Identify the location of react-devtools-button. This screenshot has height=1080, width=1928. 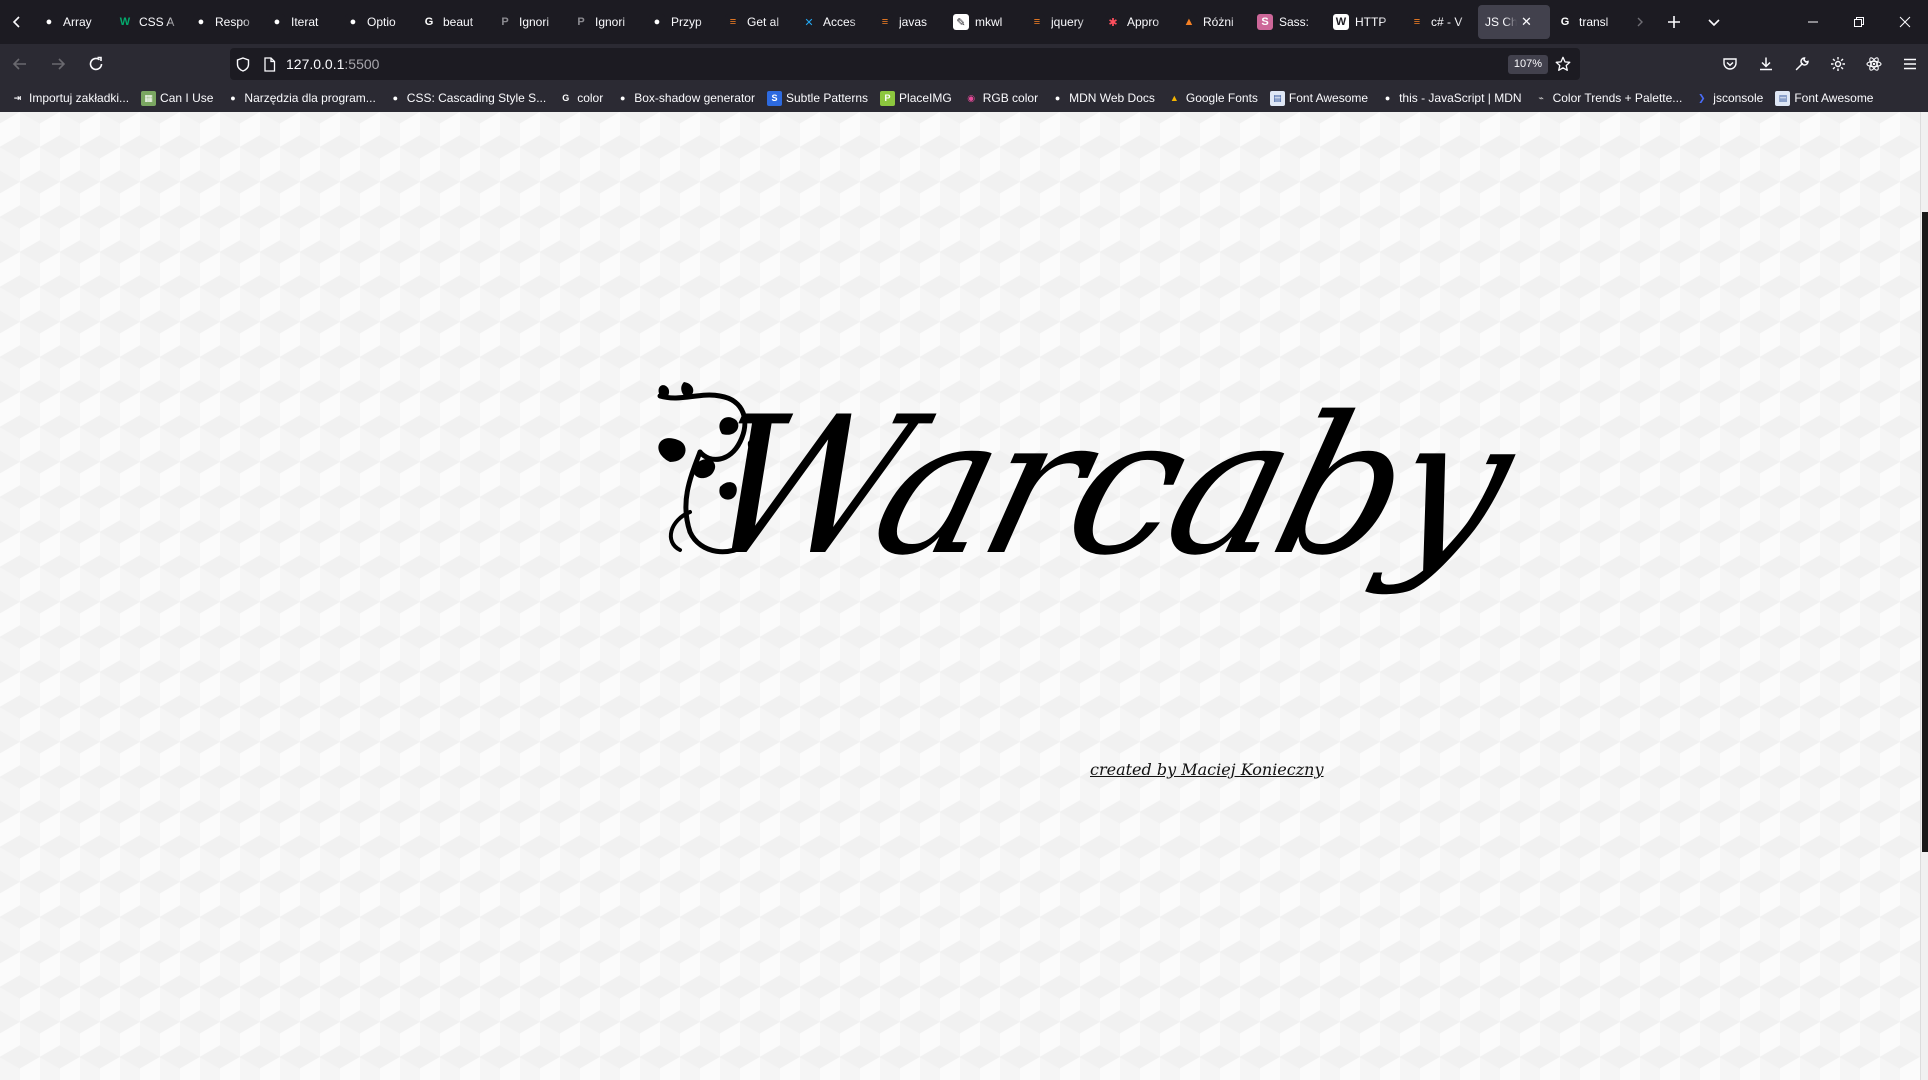
(1874, 64).